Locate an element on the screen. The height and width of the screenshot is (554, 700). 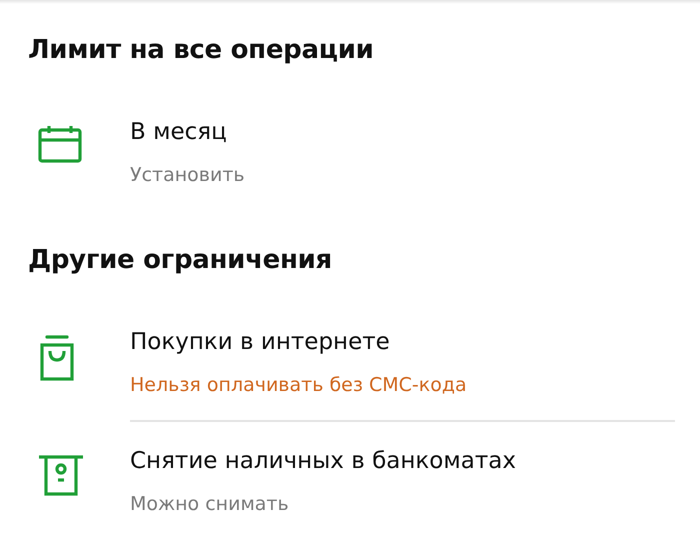
item-status: Нельзя оплачивать без СМС-кода is located at coordinates (299, 385).